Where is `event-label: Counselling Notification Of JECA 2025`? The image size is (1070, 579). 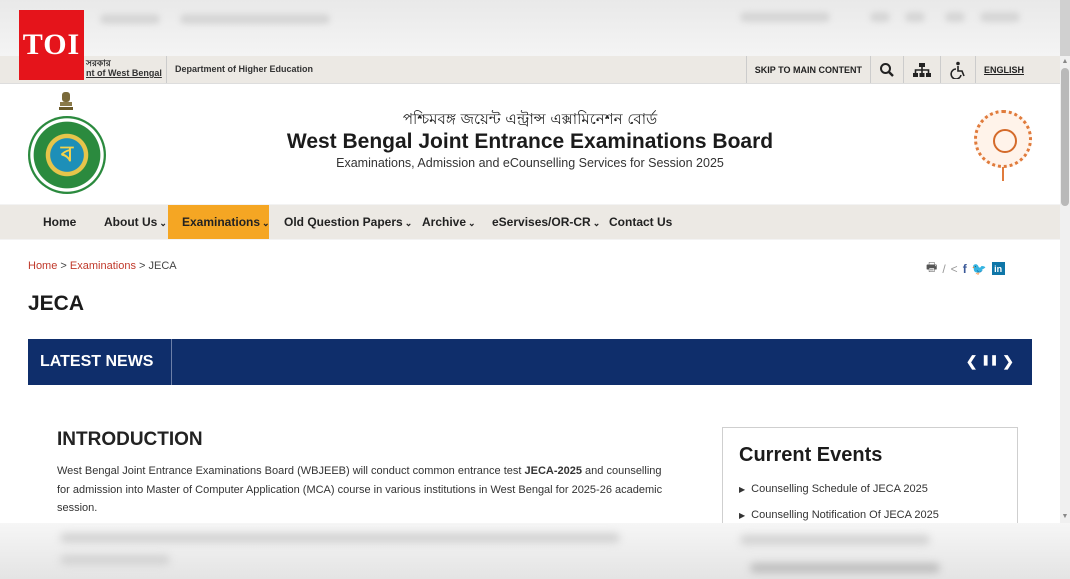 event-label: Counselling Notification Of JECA 2025 is located at coordinates (845, 515).